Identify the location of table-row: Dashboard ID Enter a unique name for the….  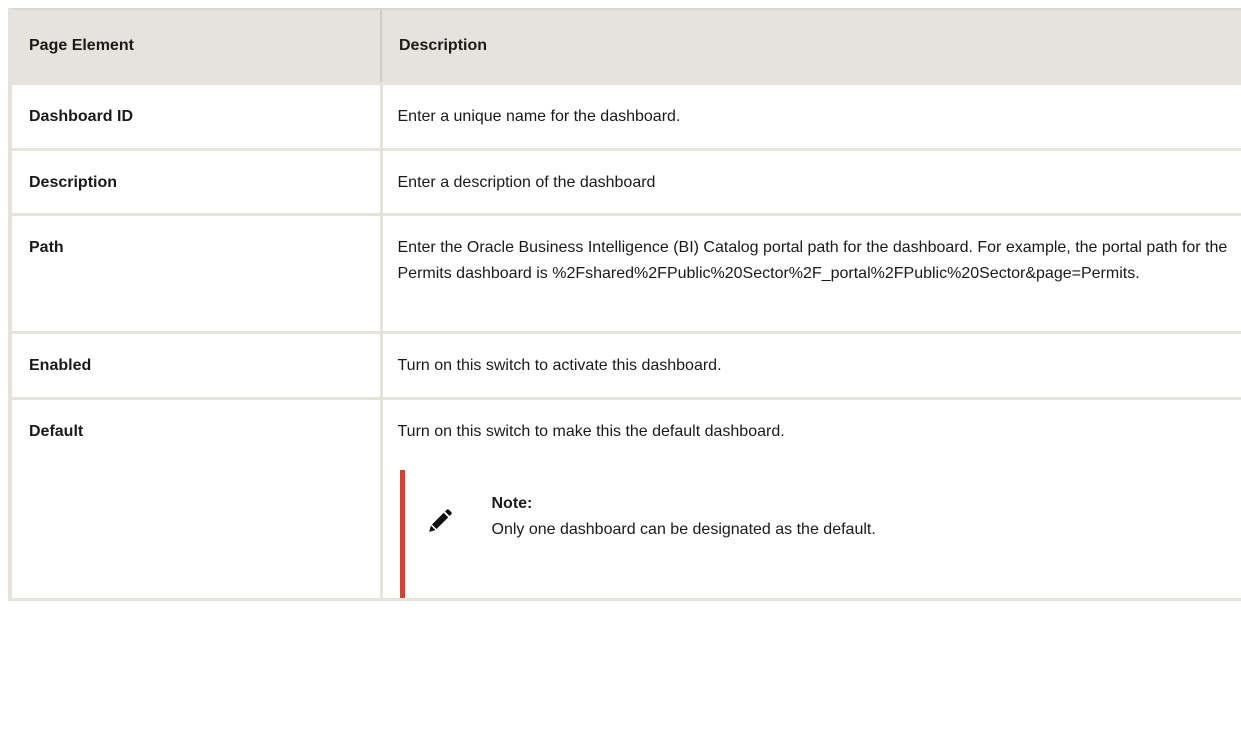
(624, 117).